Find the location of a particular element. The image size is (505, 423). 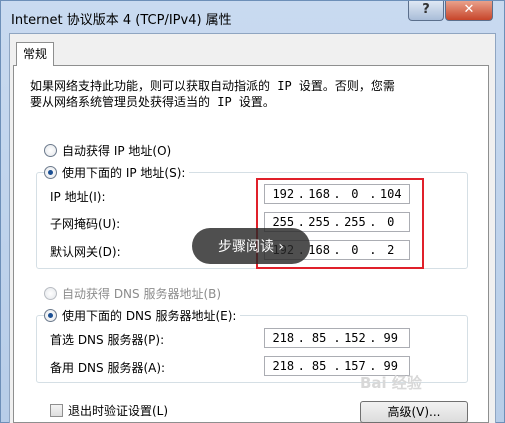

default-gateway-label: 默认网关(D): is located at coordinates (85, 252).